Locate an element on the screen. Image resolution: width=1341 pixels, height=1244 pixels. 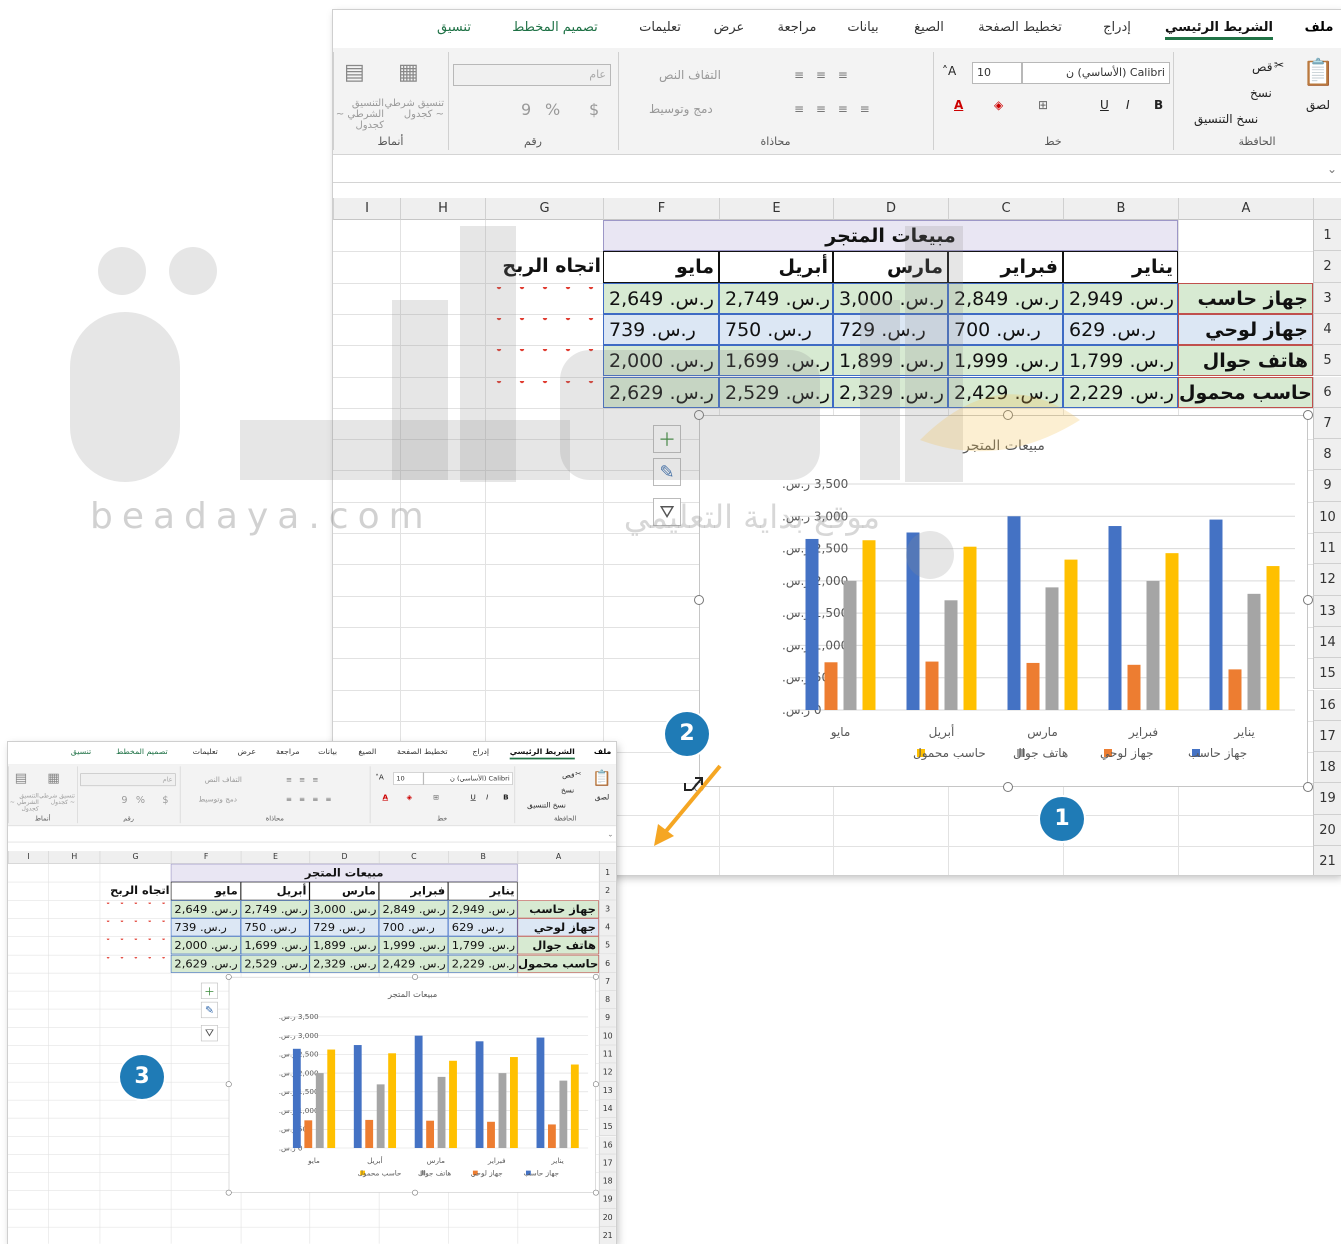
column-header: C is located at coordinates (413, 857).